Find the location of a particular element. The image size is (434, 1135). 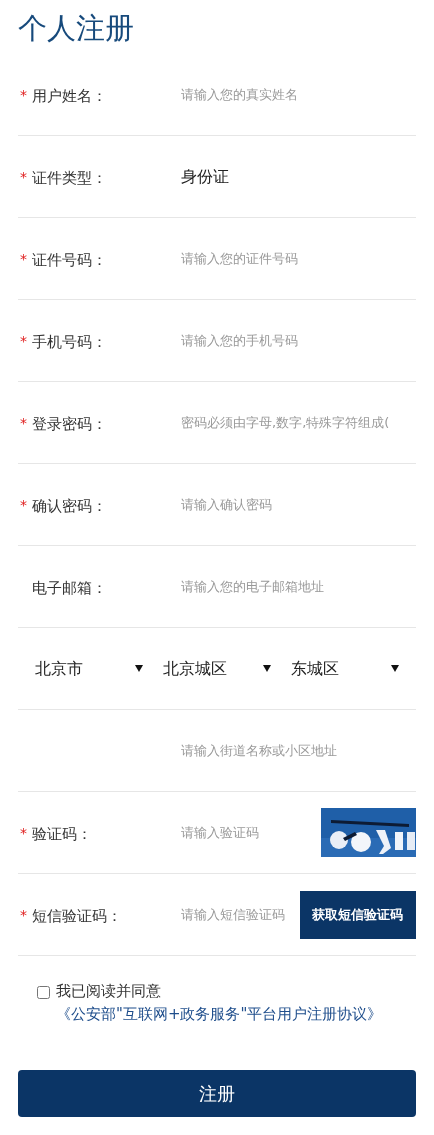

input-field: 请输入您的真实姓名 is located at coordinates (298, 94).